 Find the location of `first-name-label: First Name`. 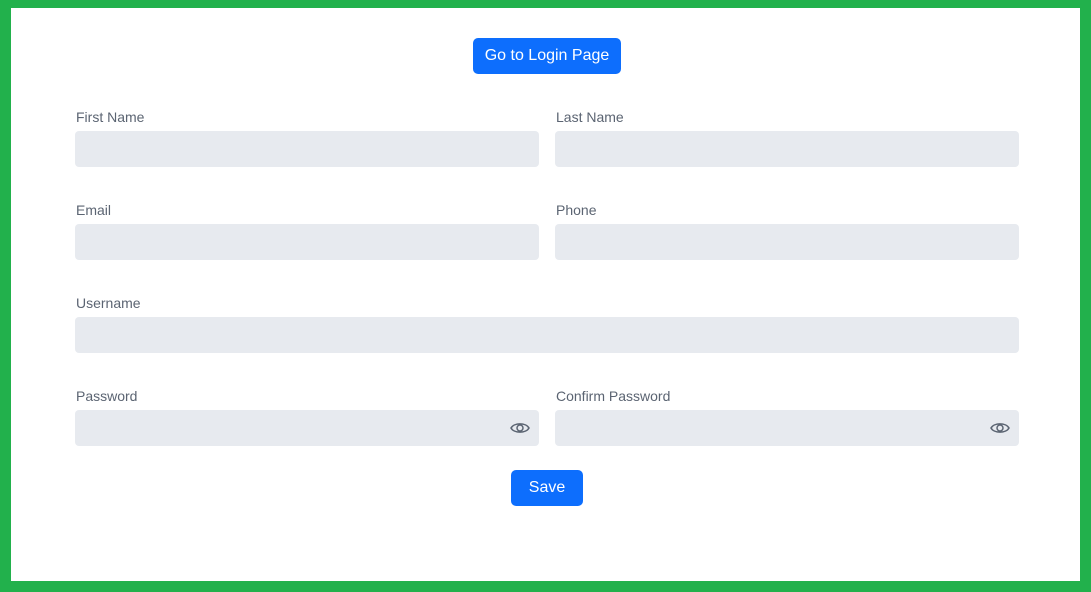

first-name-label: First Name is located at coordinates (110, 117).